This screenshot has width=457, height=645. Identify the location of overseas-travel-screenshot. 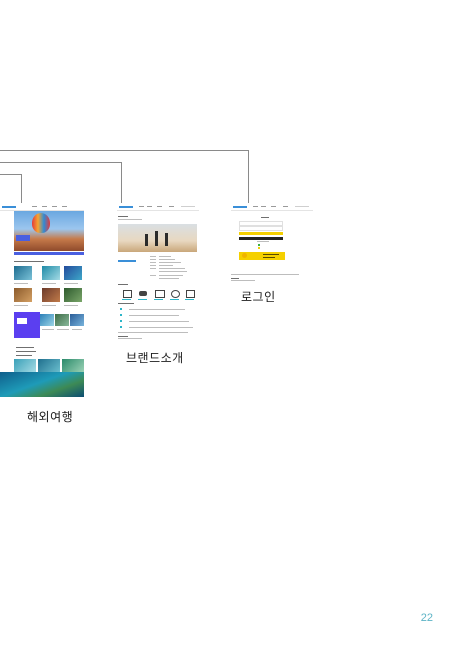
(42, 300).